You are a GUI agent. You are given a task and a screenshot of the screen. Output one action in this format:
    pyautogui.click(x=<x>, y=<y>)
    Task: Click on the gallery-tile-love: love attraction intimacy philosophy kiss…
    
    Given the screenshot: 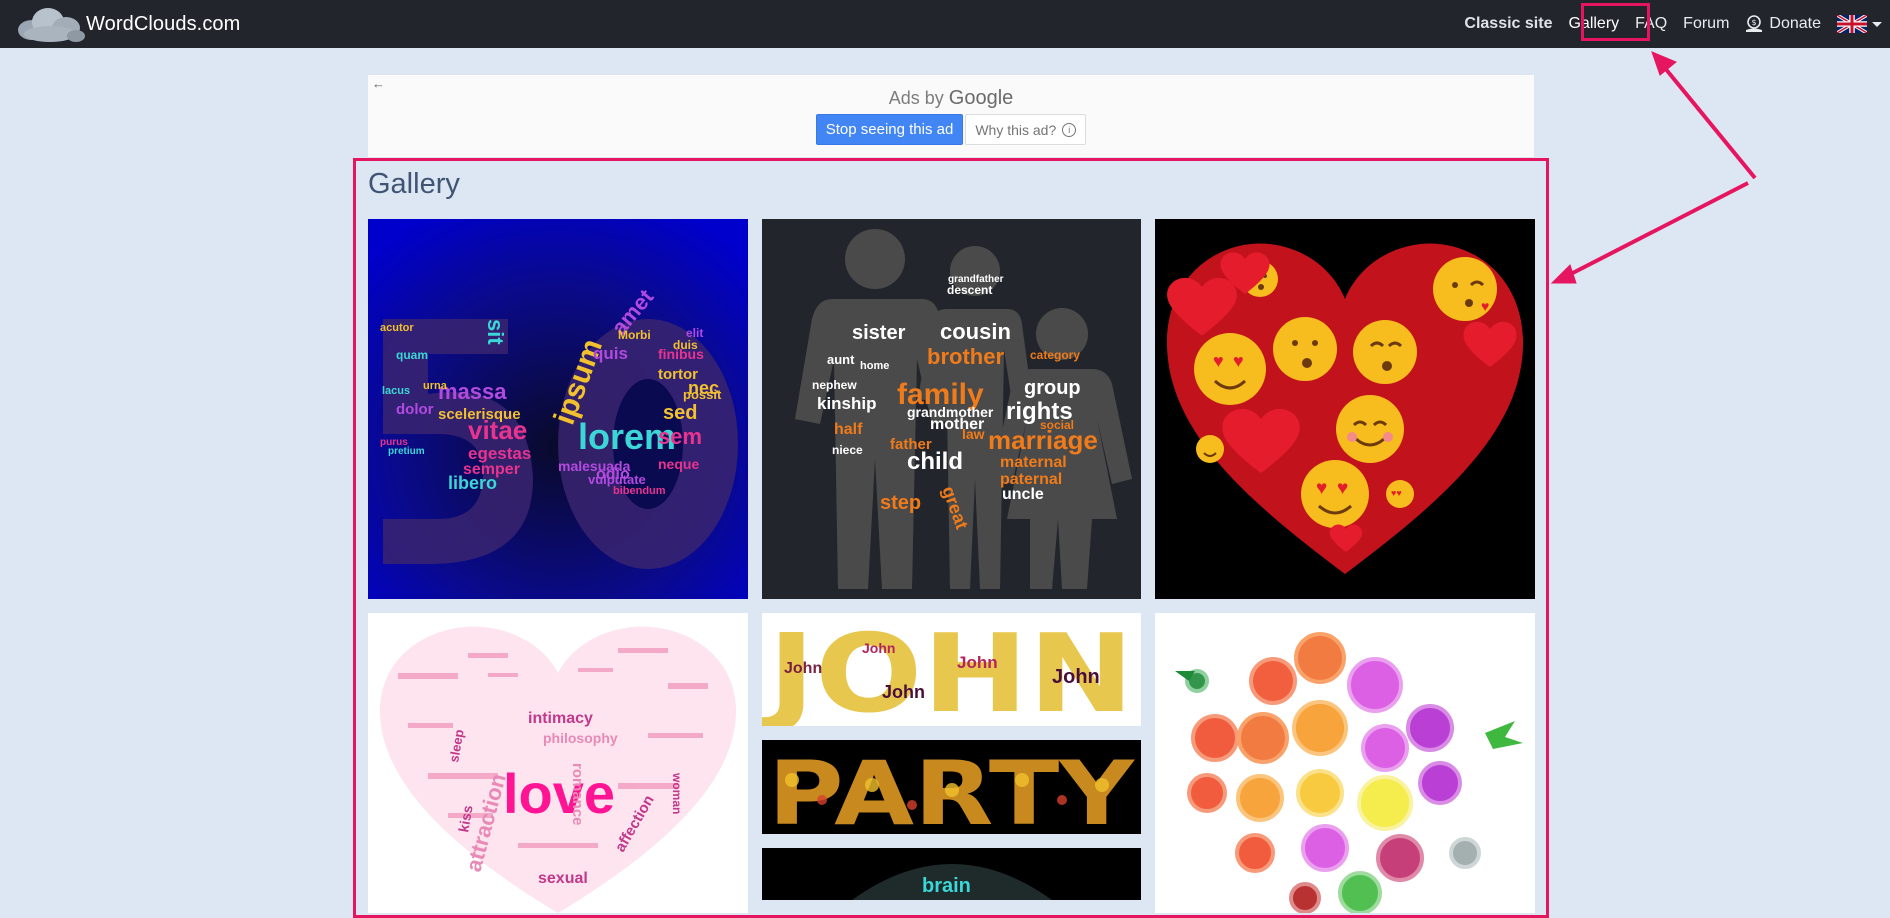 What is the action you would take?
    pyautogui.click(x=558, y=763)
    